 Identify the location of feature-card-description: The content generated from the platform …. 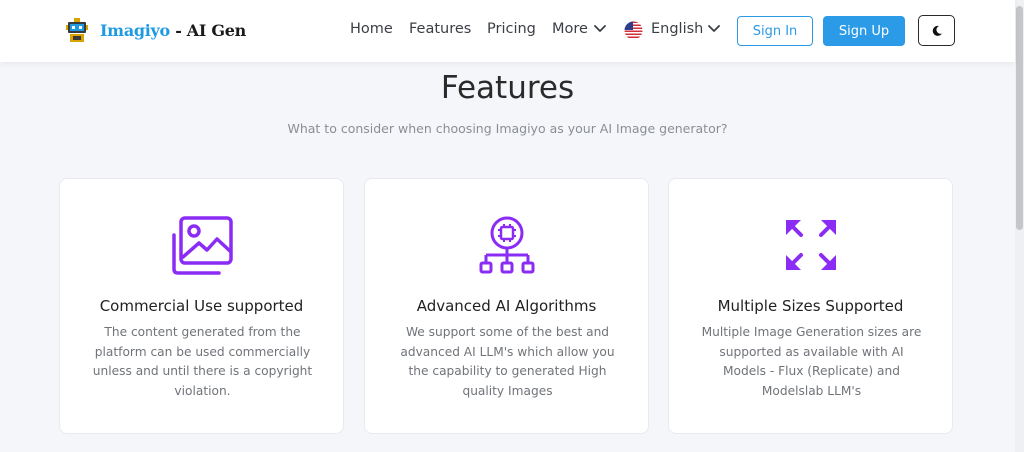
(202, 361).